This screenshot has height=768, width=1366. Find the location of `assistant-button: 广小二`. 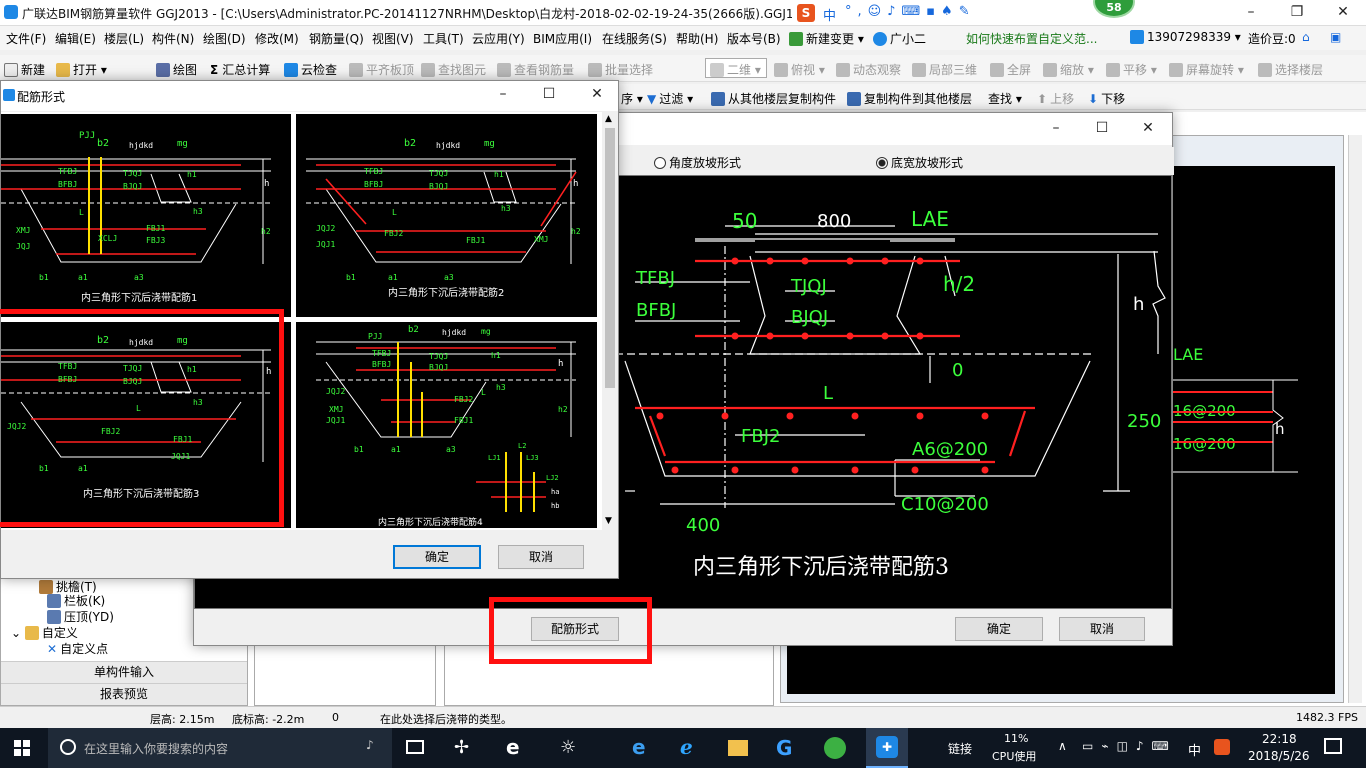

assistant-button: 广小二 is located at coordinates (899, 38).